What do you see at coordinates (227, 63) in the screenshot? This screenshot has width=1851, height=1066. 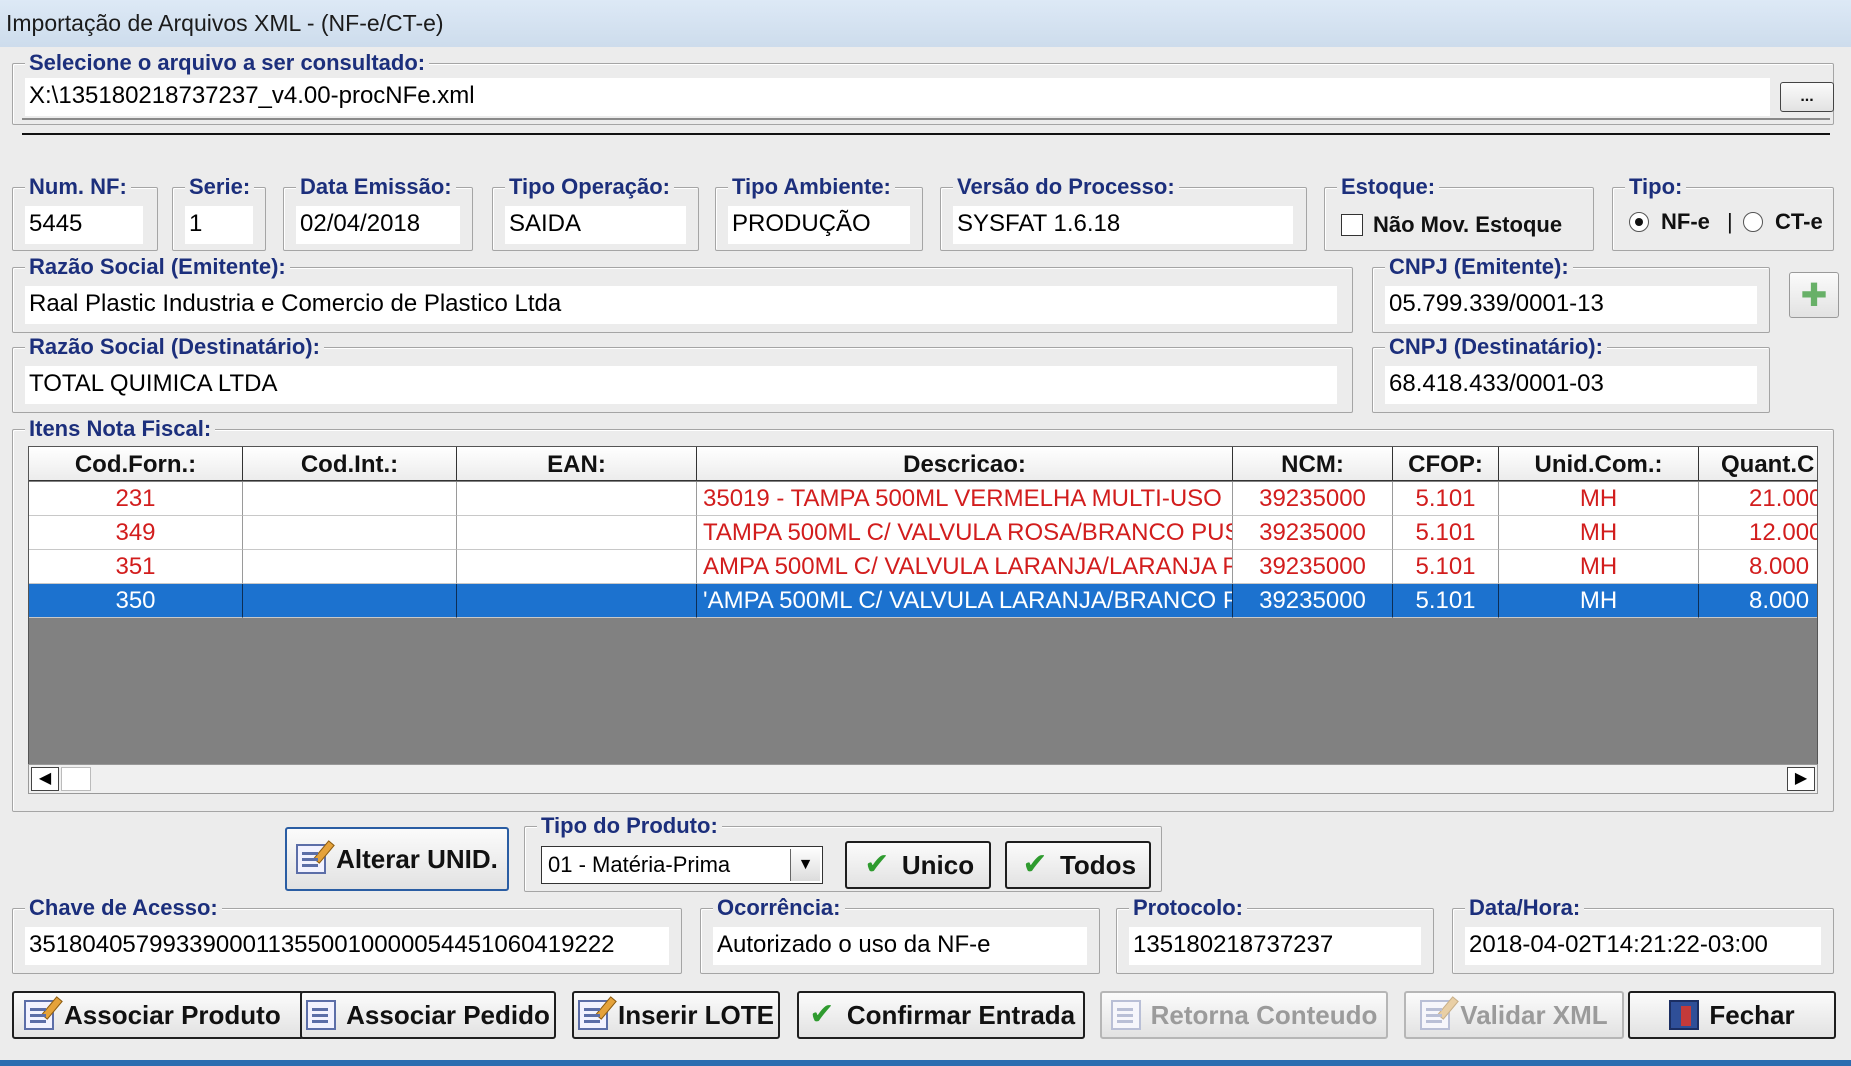 I see `file-select-legend: Selecione o arquivo a ser consultado:` at bounding box center [227, 63].